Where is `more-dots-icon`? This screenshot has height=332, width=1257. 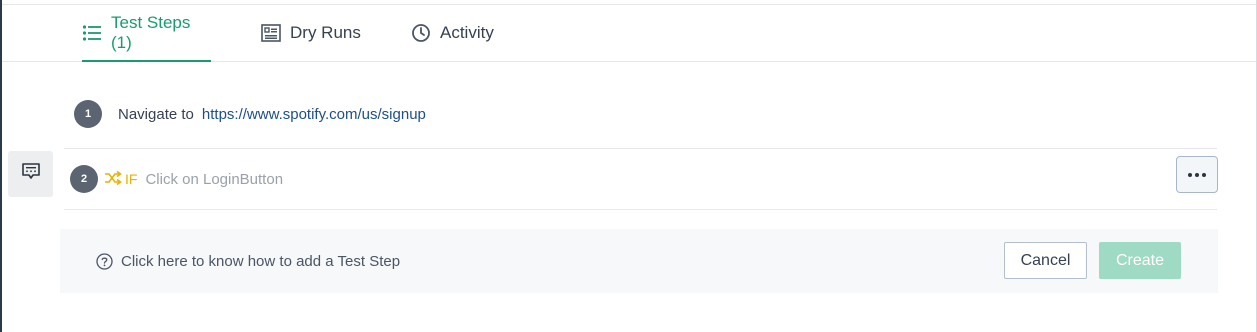 more-dots-icon is located at coordinates (1197, 174).